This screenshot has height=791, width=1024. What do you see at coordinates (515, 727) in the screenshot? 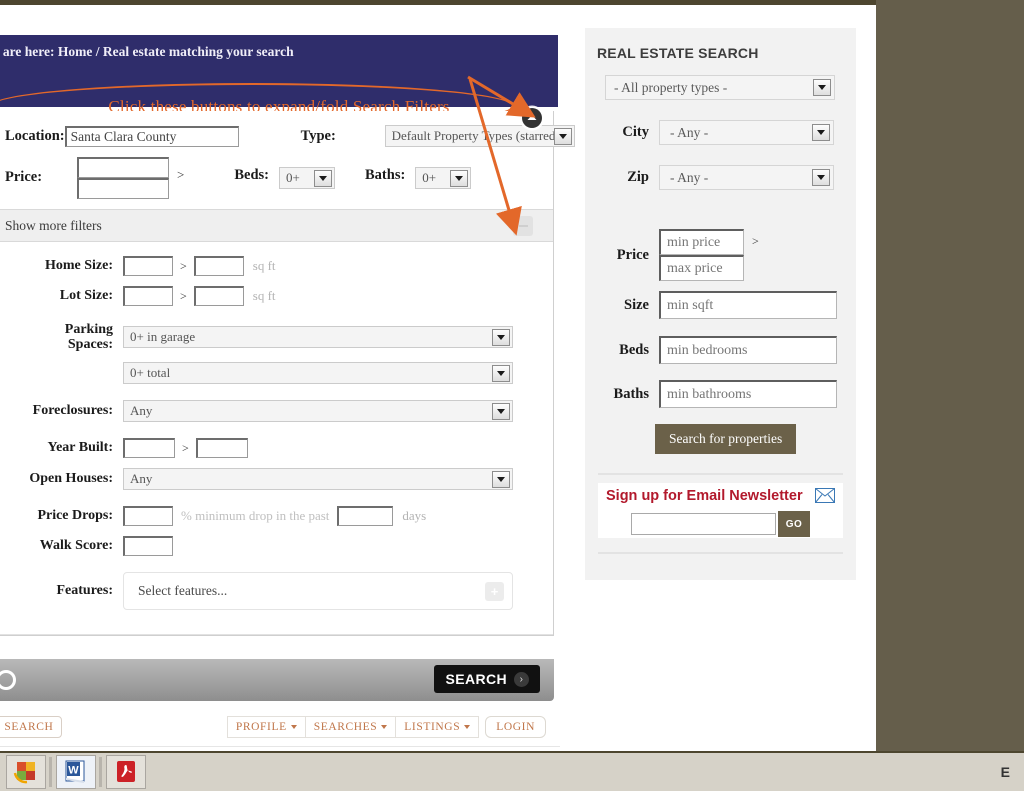
I see `login-button: LOGIN` at bounding box center [515, 727].